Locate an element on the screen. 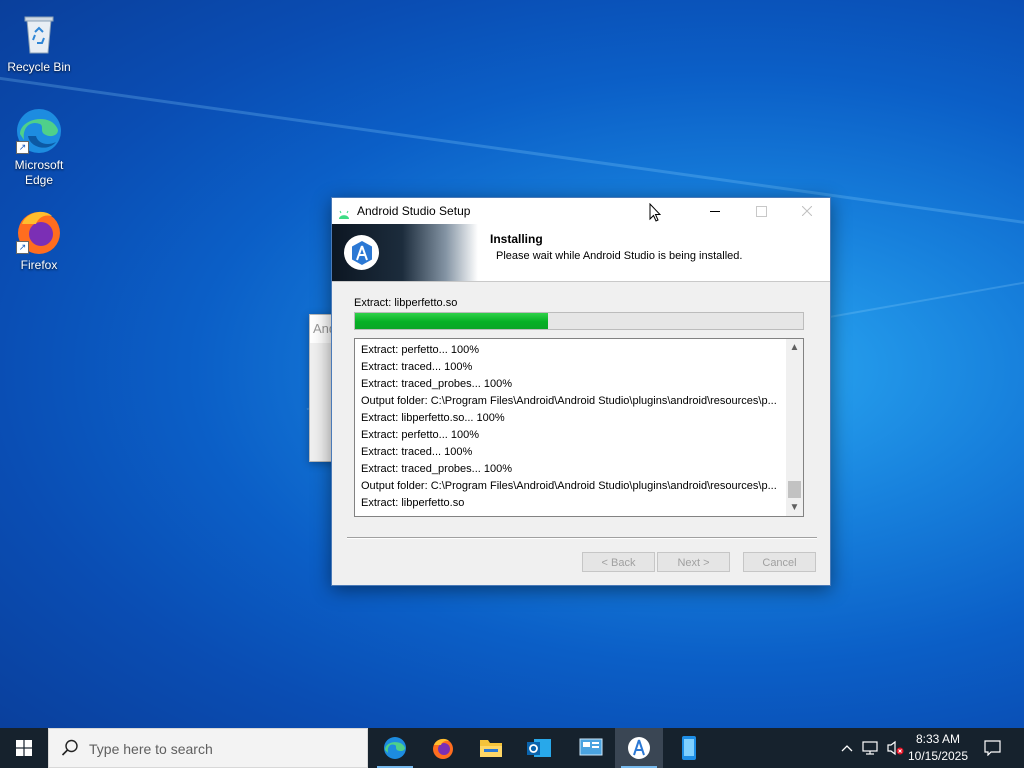 The image size is (1024, 768). desktop-icon-label: Microsoft Edge is located at coordinates (39, 172).